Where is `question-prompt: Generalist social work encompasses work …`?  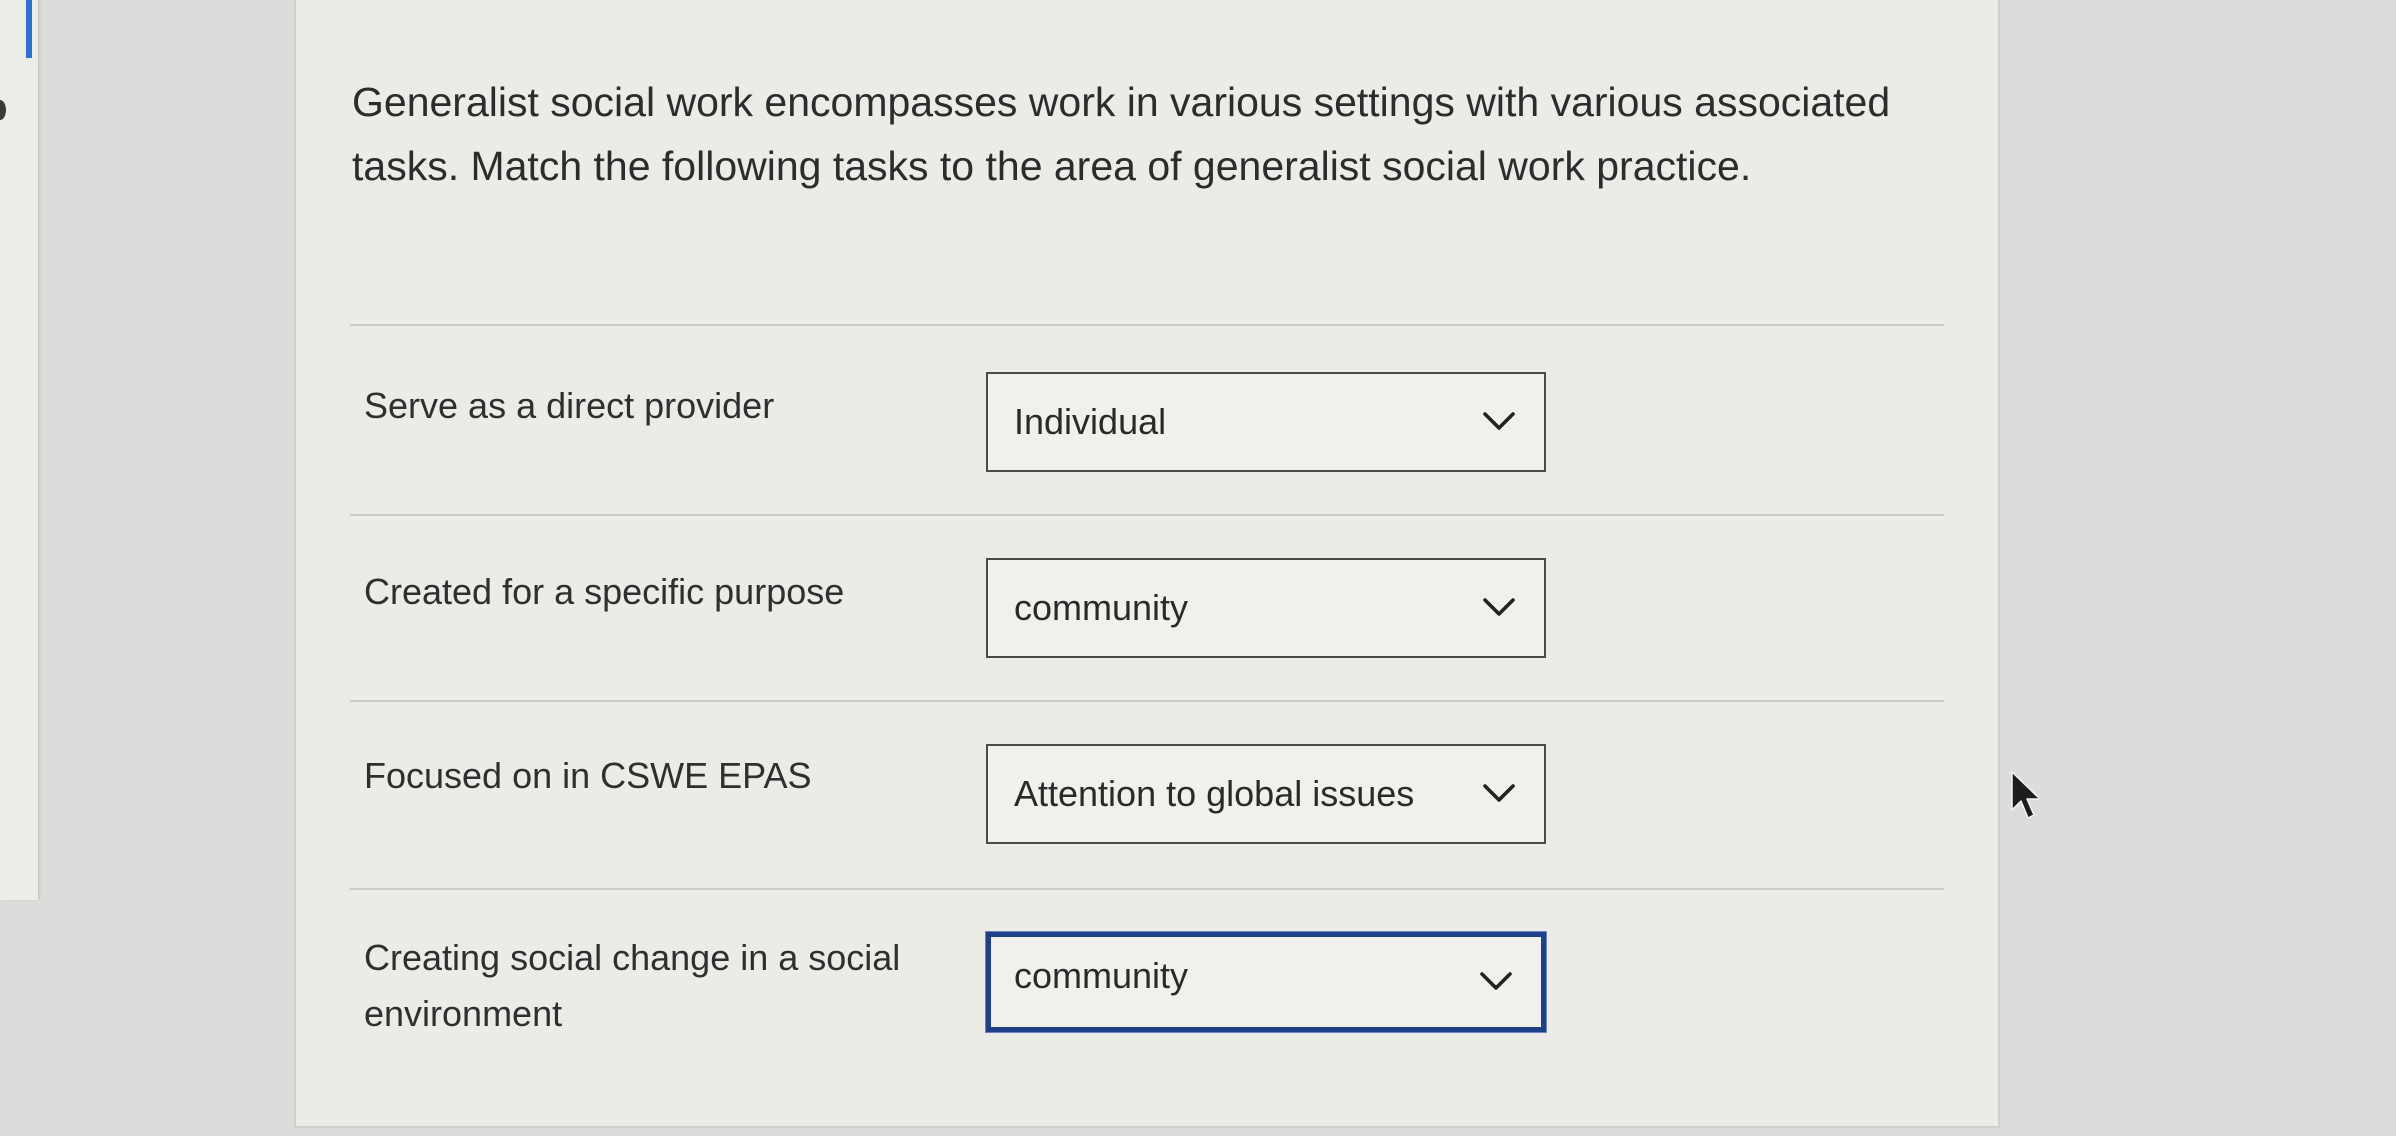
question-prompt: Generalist social work encompasses work … is located at coordinates (1121, 134).